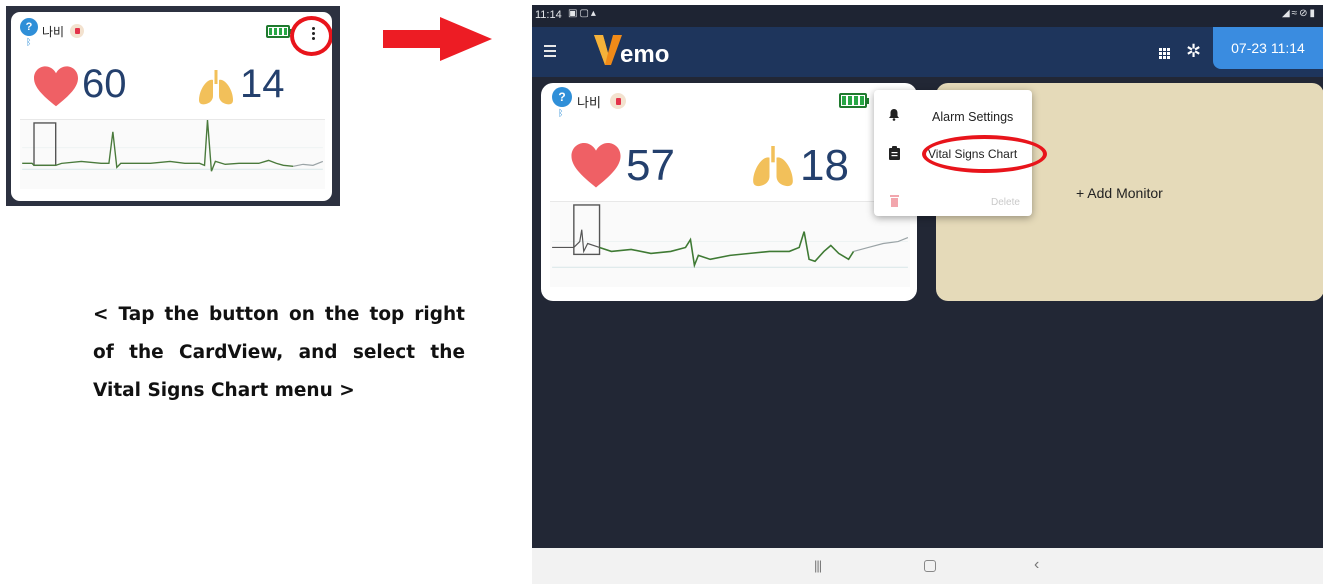 This screenshot has height=584, width=1324. I want to click on app-bar: emo ✲, so click(927, 52).